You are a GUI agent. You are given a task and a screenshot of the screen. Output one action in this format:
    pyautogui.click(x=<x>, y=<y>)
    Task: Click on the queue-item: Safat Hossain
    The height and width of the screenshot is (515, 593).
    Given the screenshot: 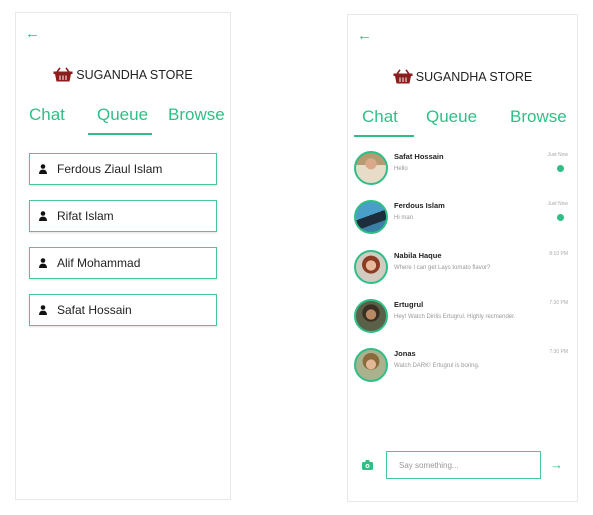 What is the action you would take?
    pyautogui.click(x=123, y=310)
    